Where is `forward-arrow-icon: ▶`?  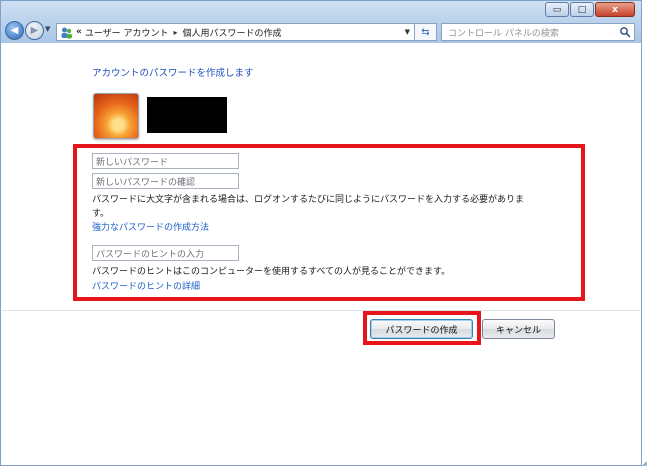 forward-arrow-icon: ▶ is located at coordinates (34, 30).